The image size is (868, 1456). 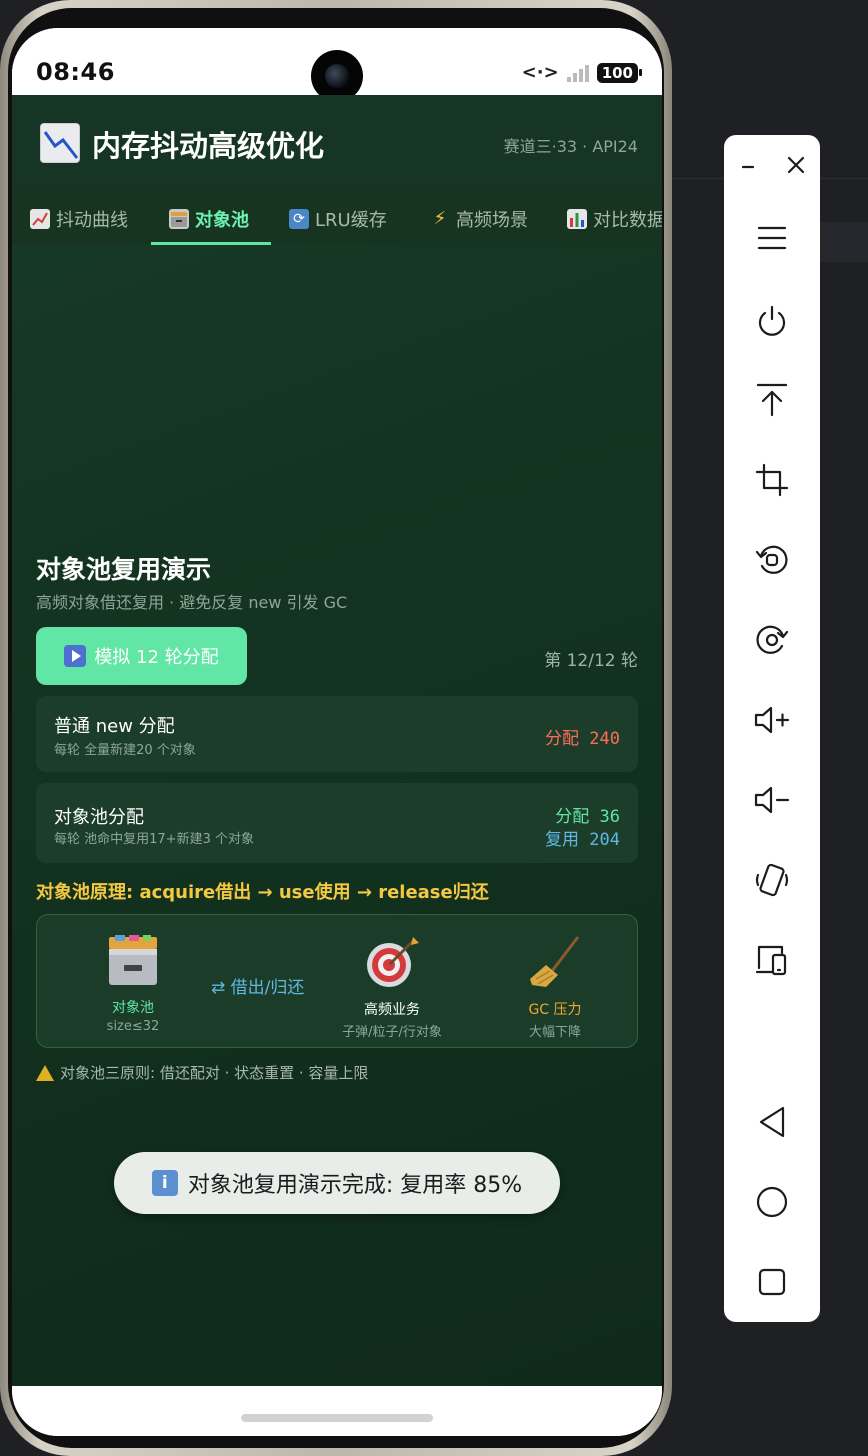 I want to click on toast-message: i 对象池复用演示完成: 复用率 85%, so click(x=337, y=1183).